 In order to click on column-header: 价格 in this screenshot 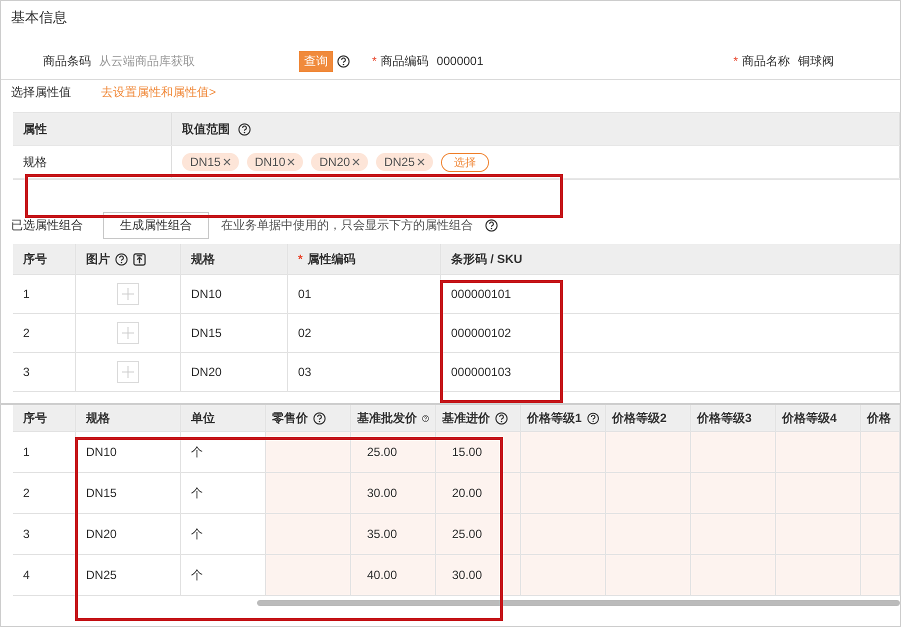, I will do `click(879, 418)`.